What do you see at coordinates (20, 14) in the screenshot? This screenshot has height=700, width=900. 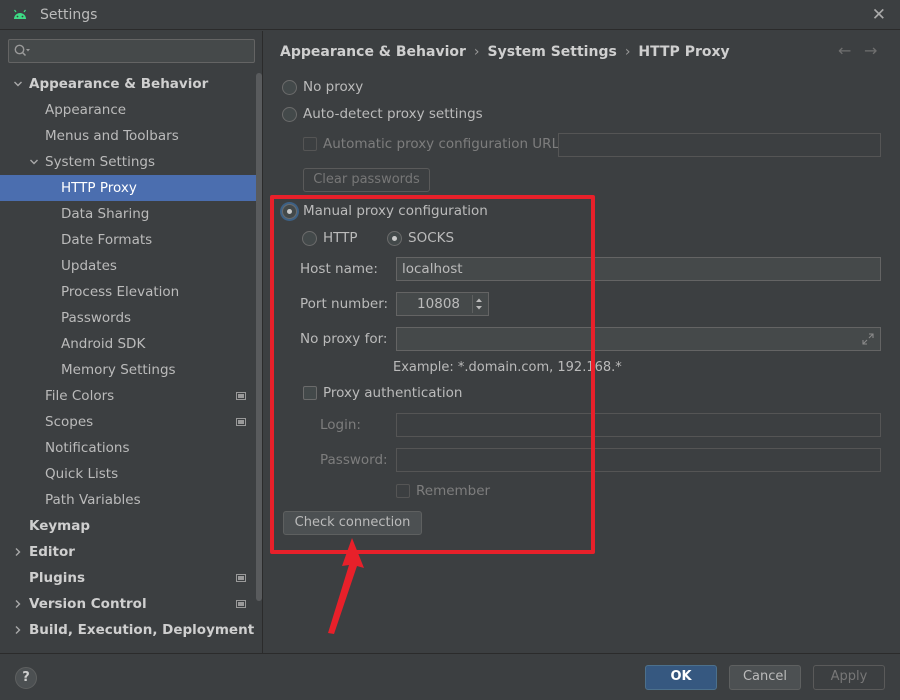 I see `android-icon` at bounding box center [20, 14].